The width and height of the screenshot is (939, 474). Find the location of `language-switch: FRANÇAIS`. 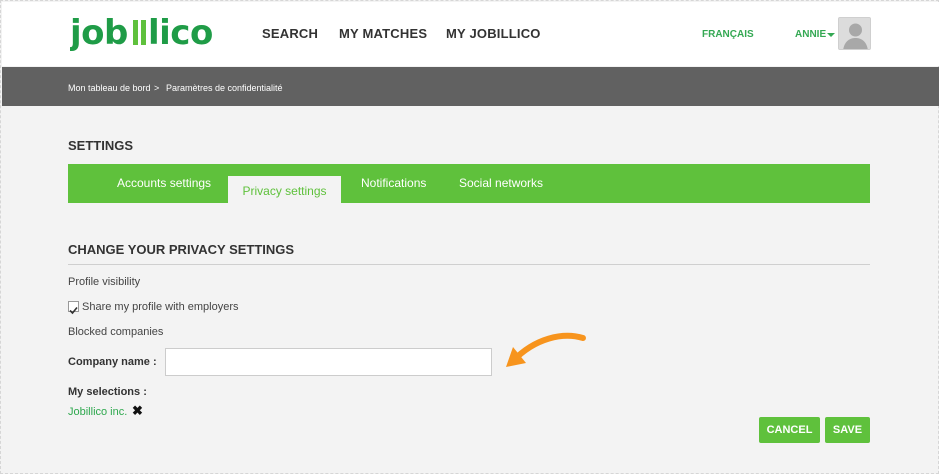

language-switch: FRANÇAIS is located at coordinates (728, 34).